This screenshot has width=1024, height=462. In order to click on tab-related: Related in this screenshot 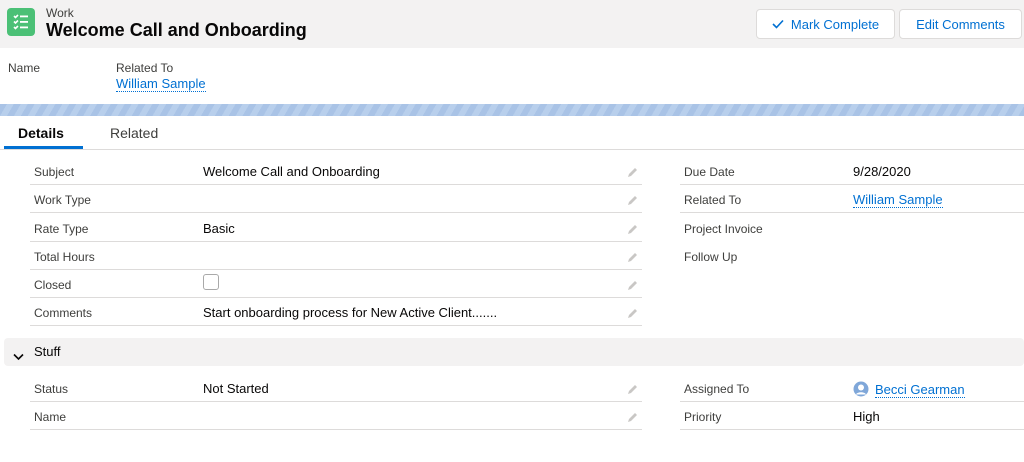, I will do `click(134, 133)`.